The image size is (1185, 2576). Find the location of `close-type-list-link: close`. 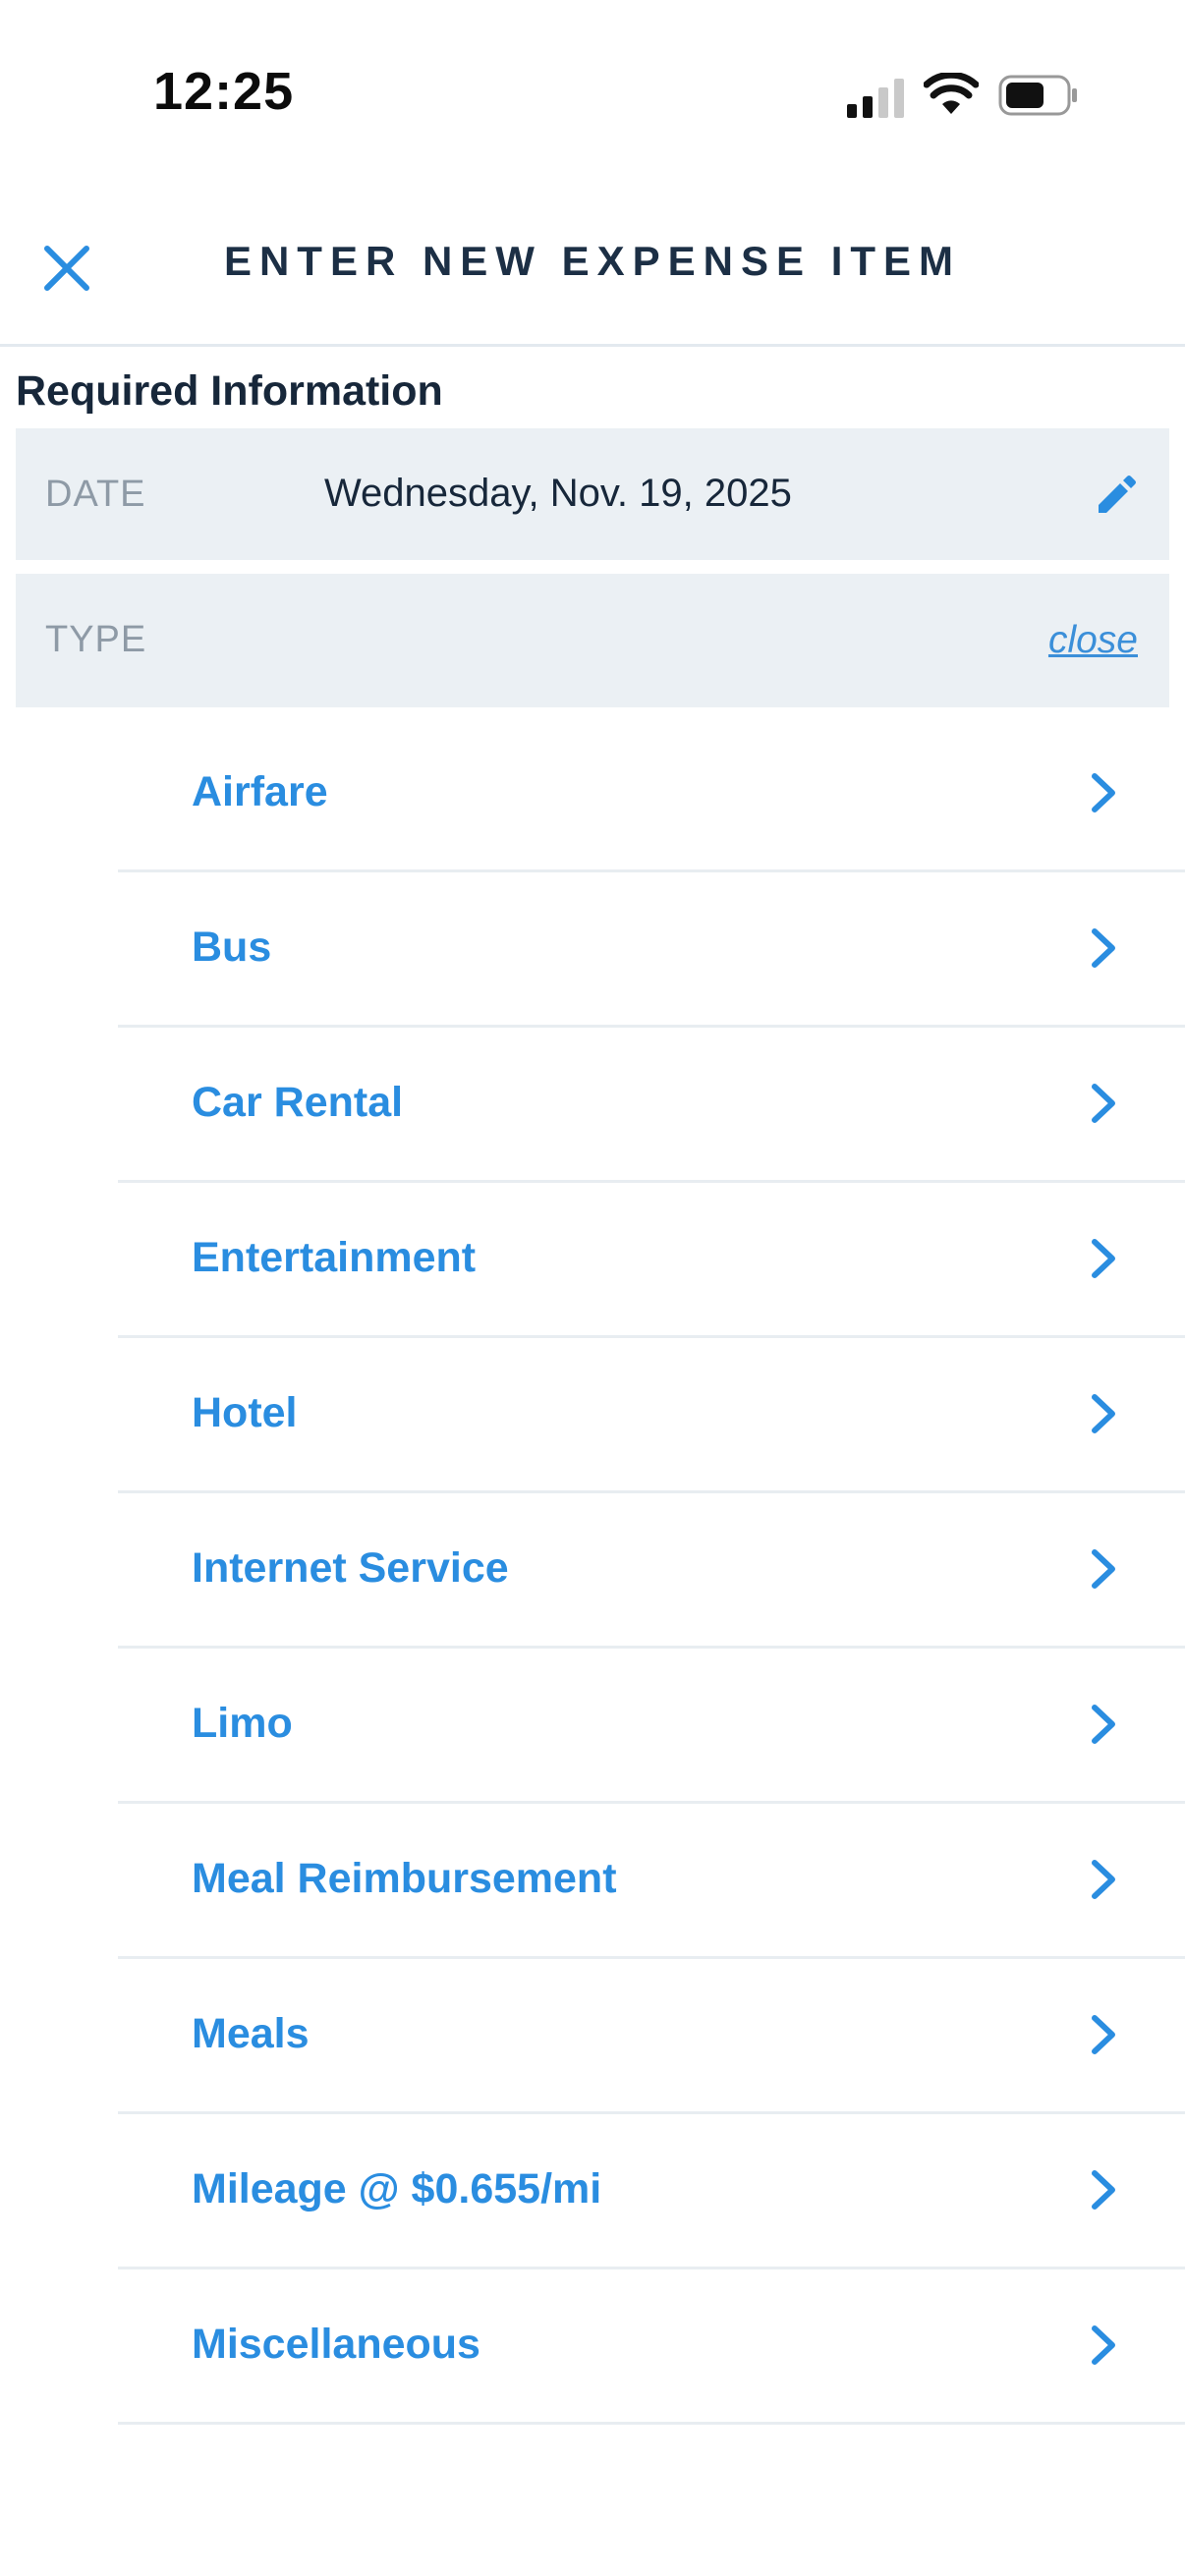

close-type-list-link: close is located at coordinates (1093, 640).